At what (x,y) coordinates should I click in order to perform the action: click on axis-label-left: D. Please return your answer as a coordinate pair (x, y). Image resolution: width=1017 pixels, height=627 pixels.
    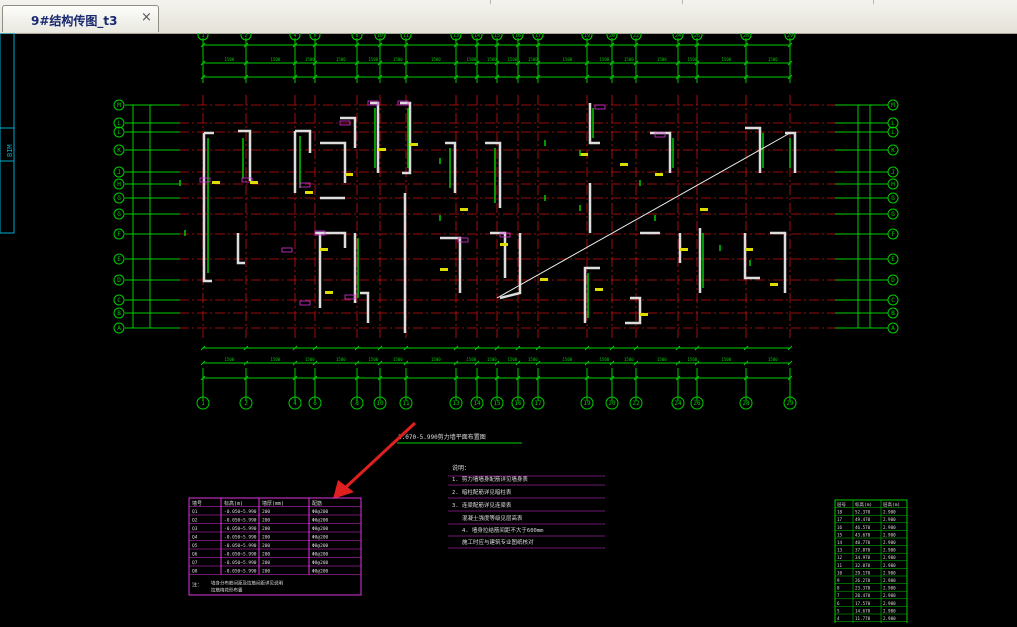
    Looking at the image, I should click on (119, 280).